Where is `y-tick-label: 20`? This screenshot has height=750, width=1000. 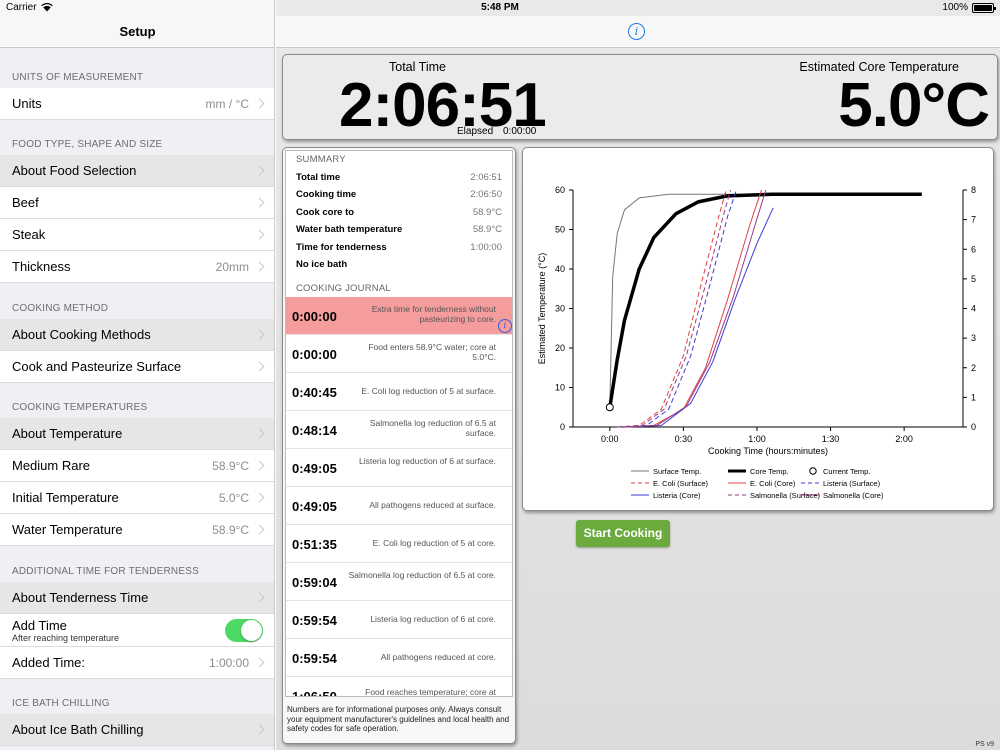 y-tick-label: 20 is located at coordinates (560, 348).